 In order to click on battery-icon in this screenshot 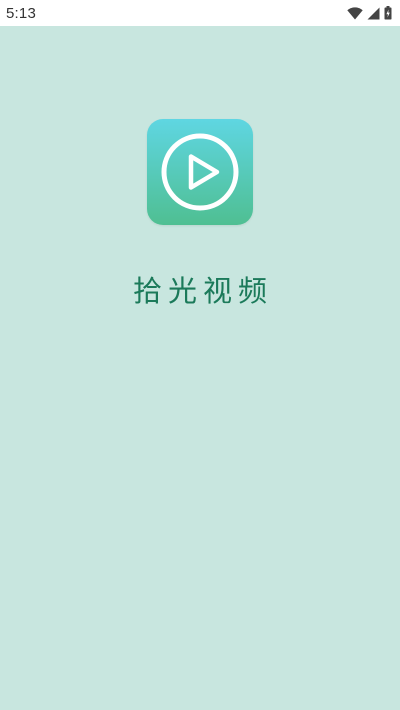, I will do `click(388, 13)`.